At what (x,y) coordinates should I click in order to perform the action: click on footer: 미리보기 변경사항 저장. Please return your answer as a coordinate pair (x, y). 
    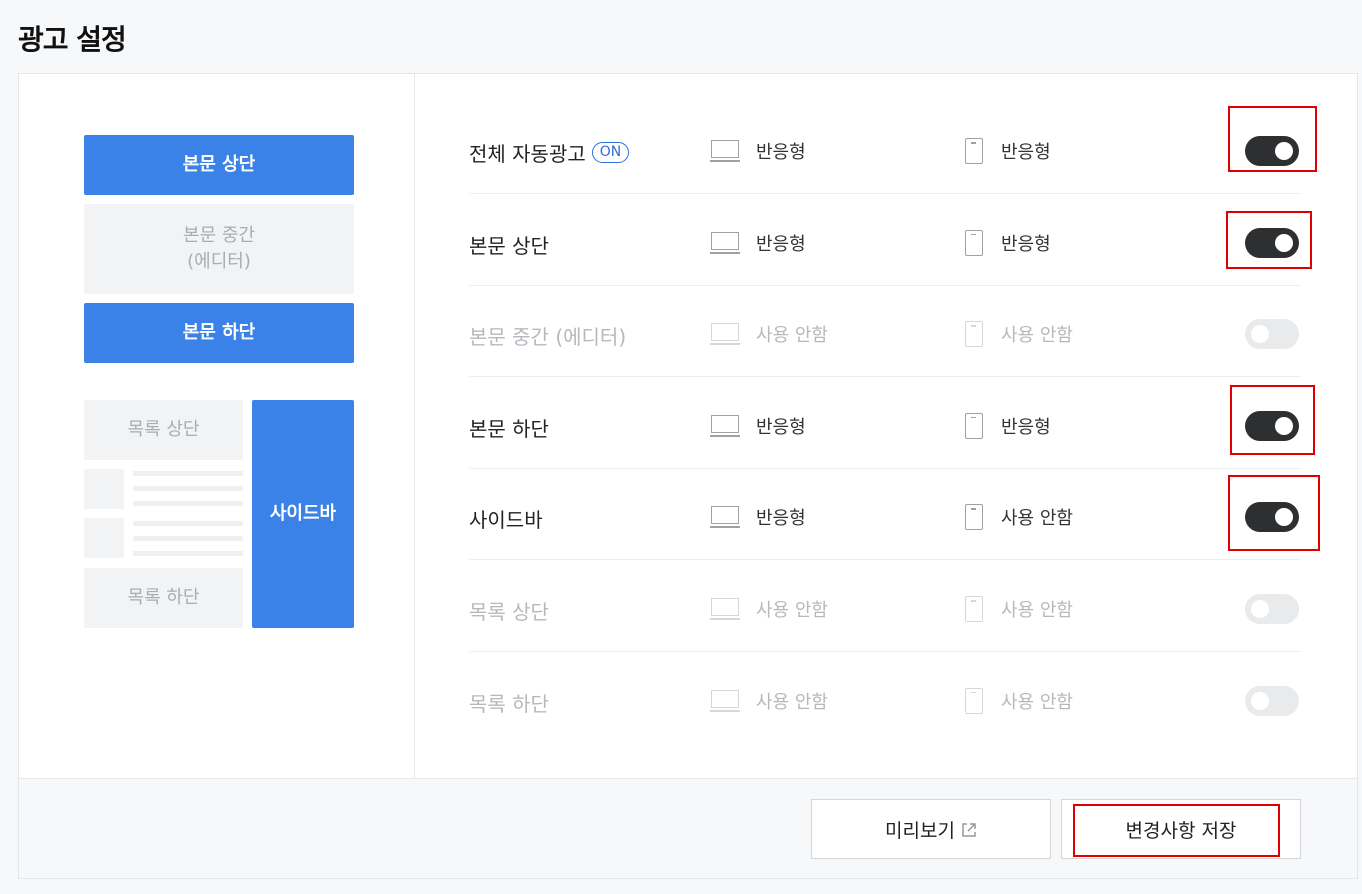
    Looking at the image, I should click on (688, 828).